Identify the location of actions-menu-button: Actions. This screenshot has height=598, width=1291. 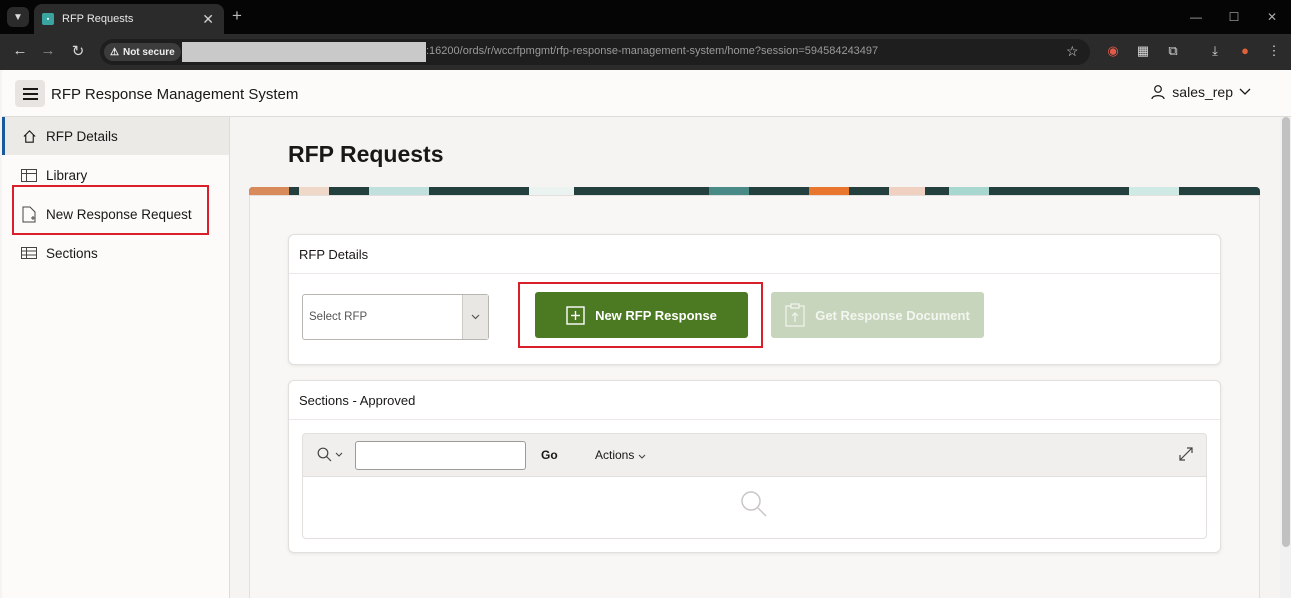
(620, 455).